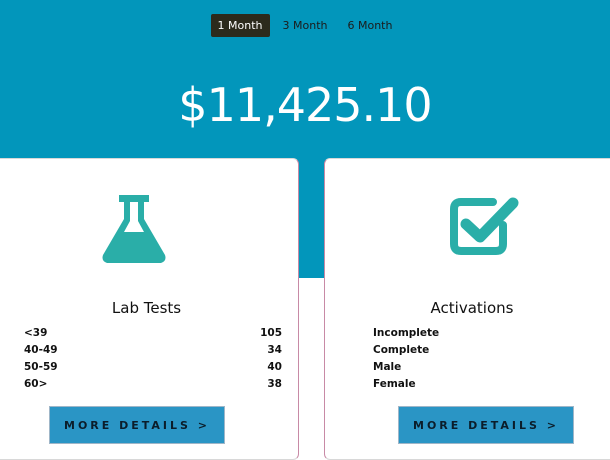 This screenshot has height=460, width=610. I want to click on list-item: Female, so click(483, 384).